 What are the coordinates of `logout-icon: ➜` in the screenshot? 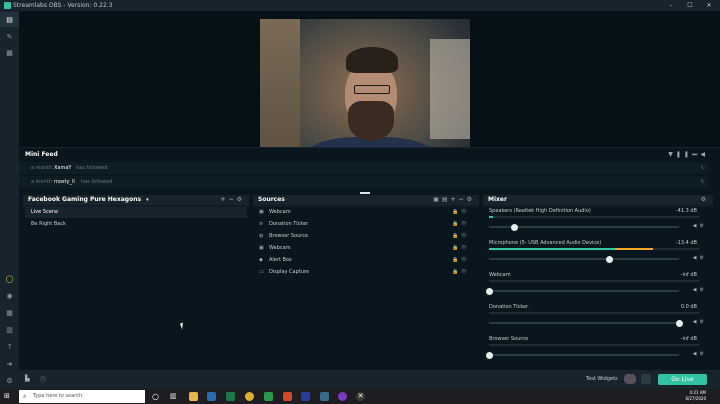 It's located at (9, 363).